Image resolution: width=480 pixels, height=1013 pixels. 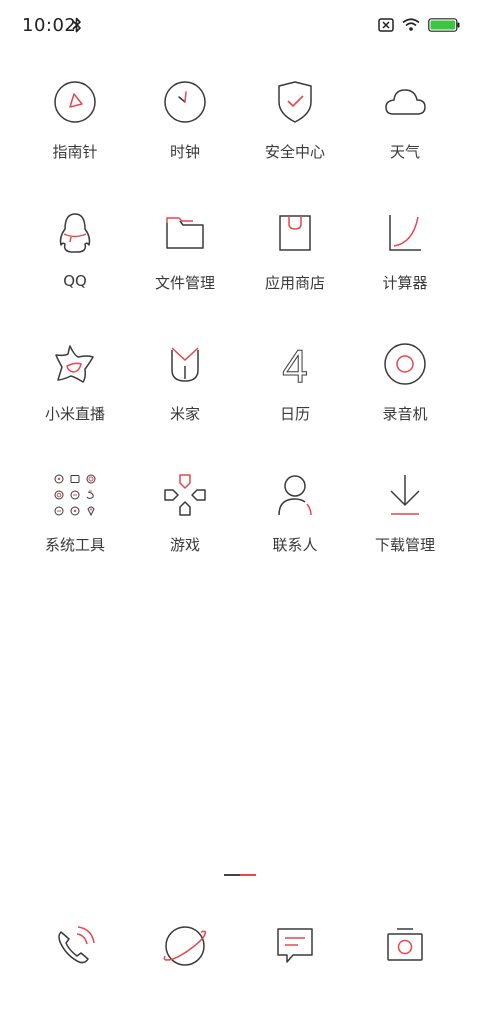 I want to click on app-weather: 天气, so click(x=405, y=143).